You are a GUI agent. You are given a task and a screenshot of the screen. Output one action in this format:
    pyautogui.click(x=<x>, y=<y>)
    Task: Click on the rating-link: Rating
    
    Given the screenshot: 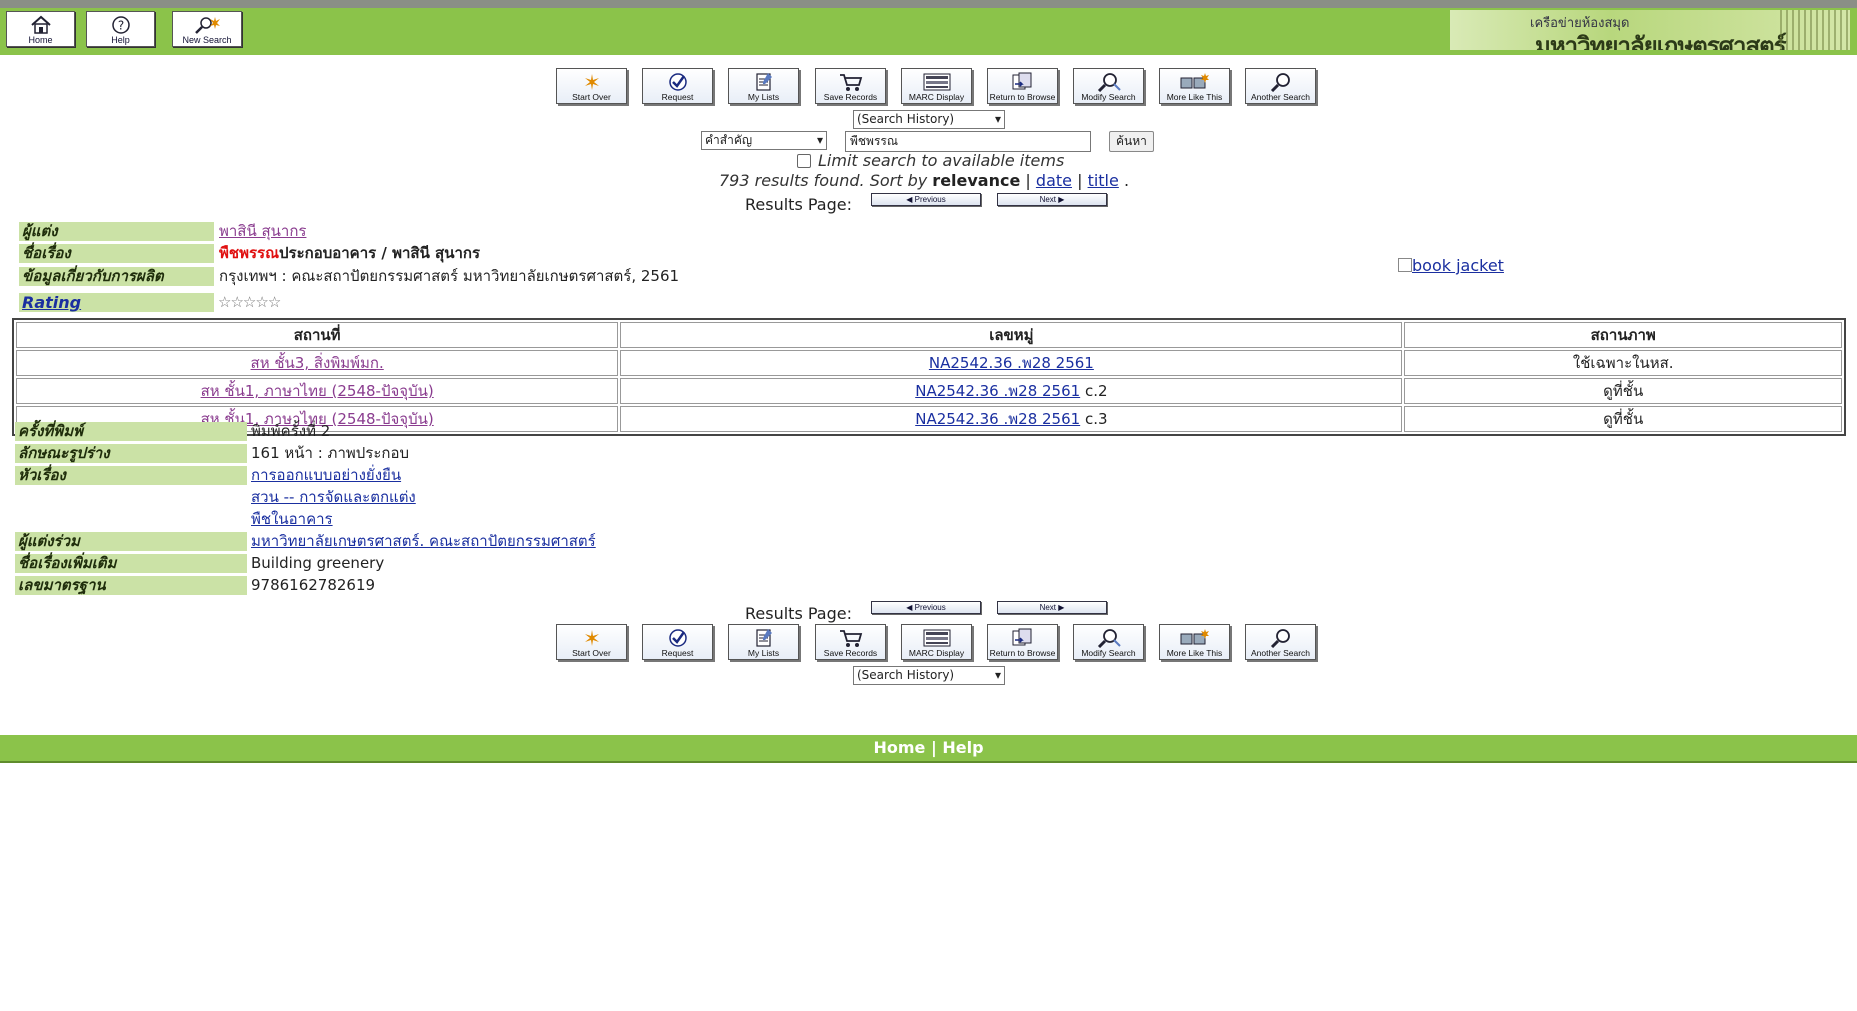 What is the action you would take?
    pyautogui.click(x=51, y=302)
    